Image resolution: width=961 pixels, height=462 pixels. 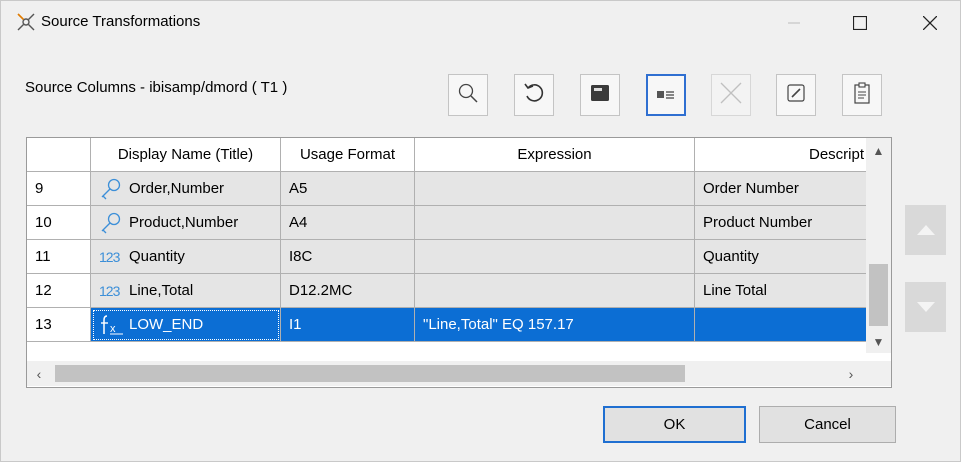 I want to click on move-down-button, so click(x=925, y=307).